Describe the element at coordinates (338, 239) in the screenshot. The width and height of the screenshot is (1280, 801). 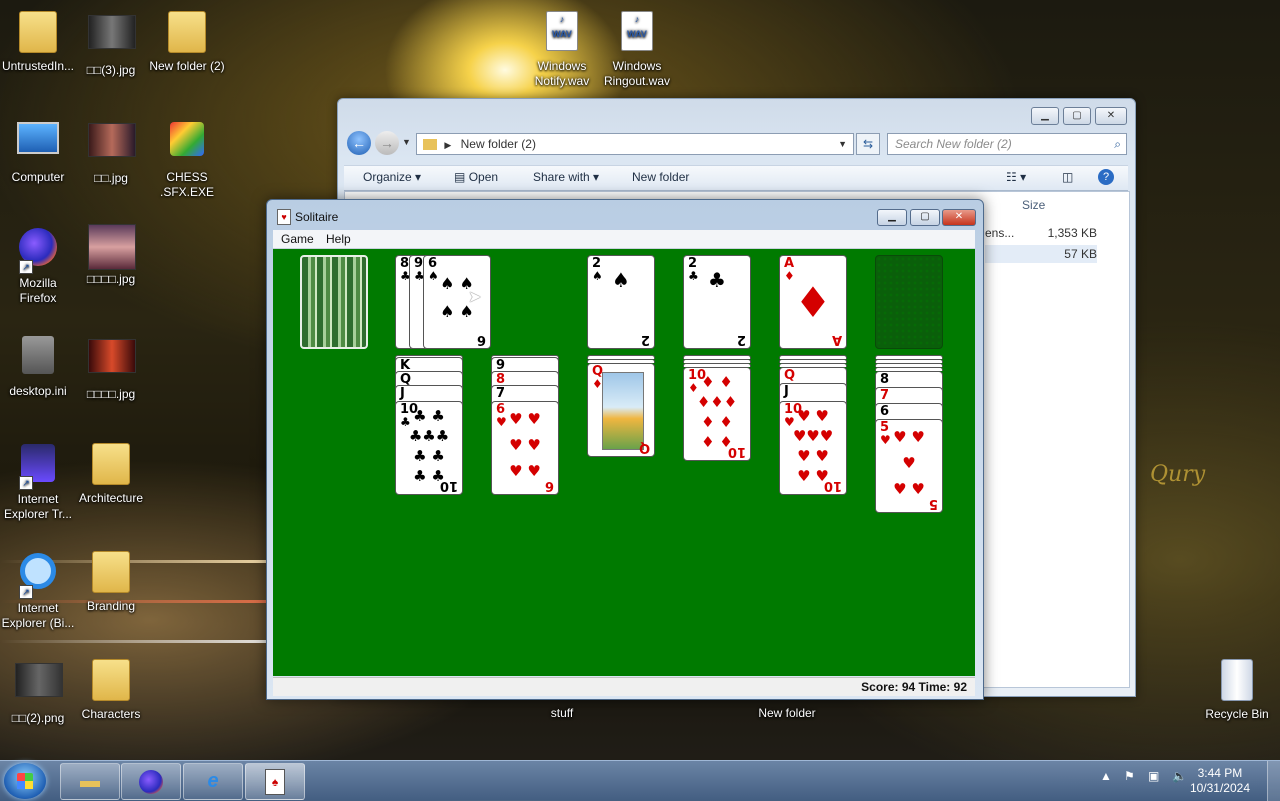
I see `menu-help: Help` at that location.